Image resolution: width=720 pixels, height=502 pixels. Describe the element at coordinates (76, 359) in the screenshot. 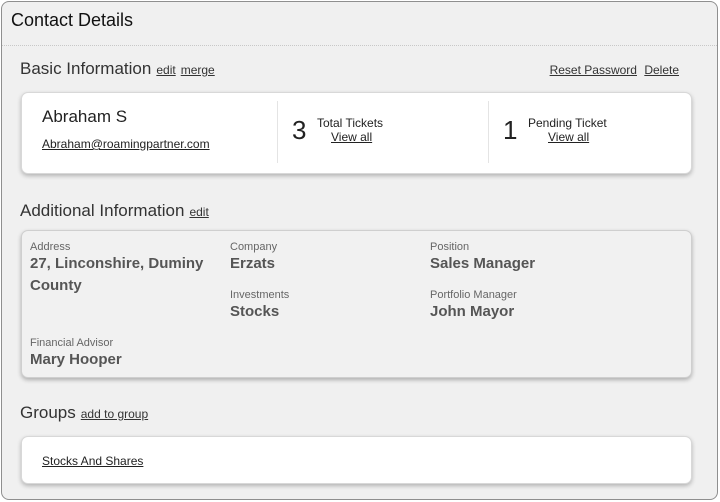

I see `financial-advisor-value: Mary Hooper` at that location.